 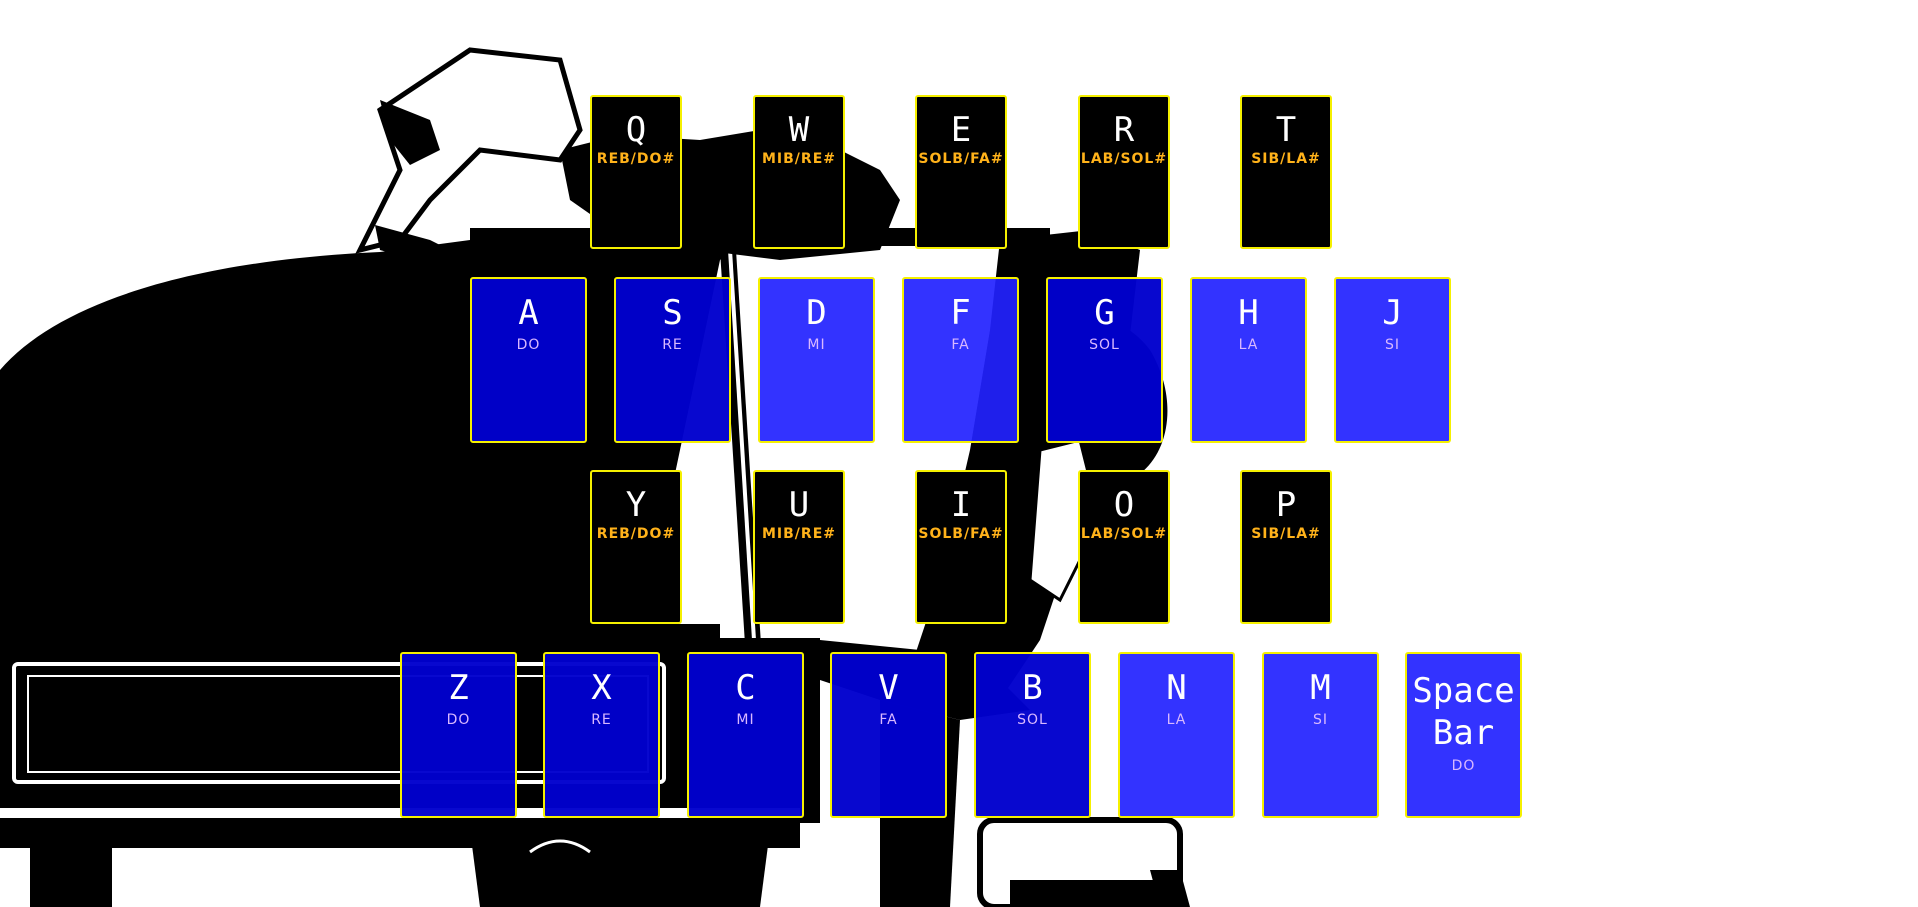 What do you see at coordinates (636, 172) in the screenshot?
I see `key-q: Q REB/DO#` at bounding box center [636, 172].